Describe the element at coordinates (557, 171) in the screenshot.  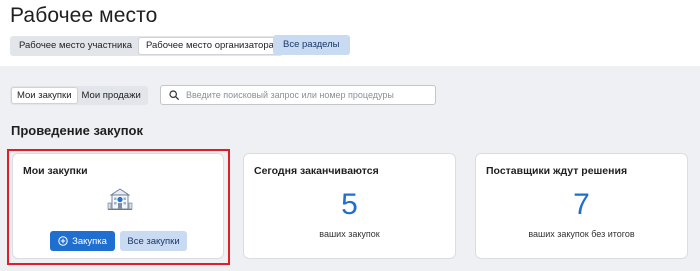
I see `awaiting-decision-title: Поставщики ждут решения` at that location.